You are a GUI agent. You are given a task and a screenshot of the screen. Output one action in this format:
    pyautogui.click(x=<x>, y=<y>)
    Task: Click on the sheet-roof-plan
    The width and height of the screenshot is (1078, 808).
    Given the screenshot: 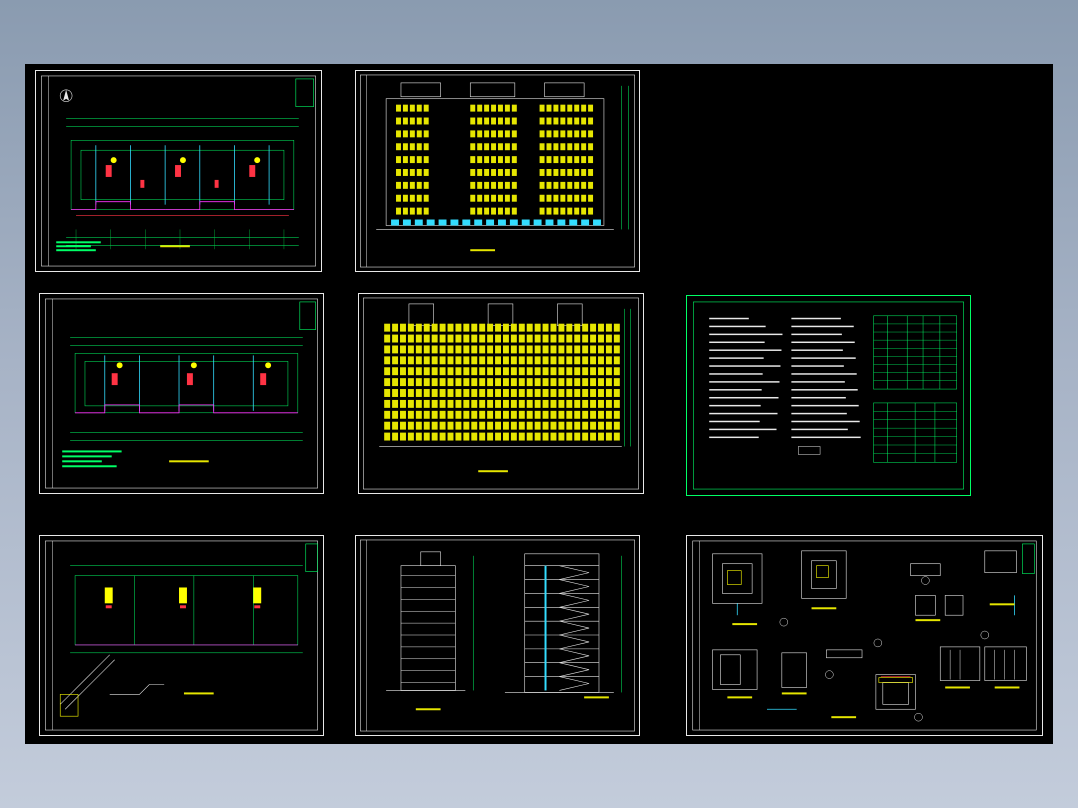 What is the action you would take?
    pyautogui.click(x=181, y=635)
    